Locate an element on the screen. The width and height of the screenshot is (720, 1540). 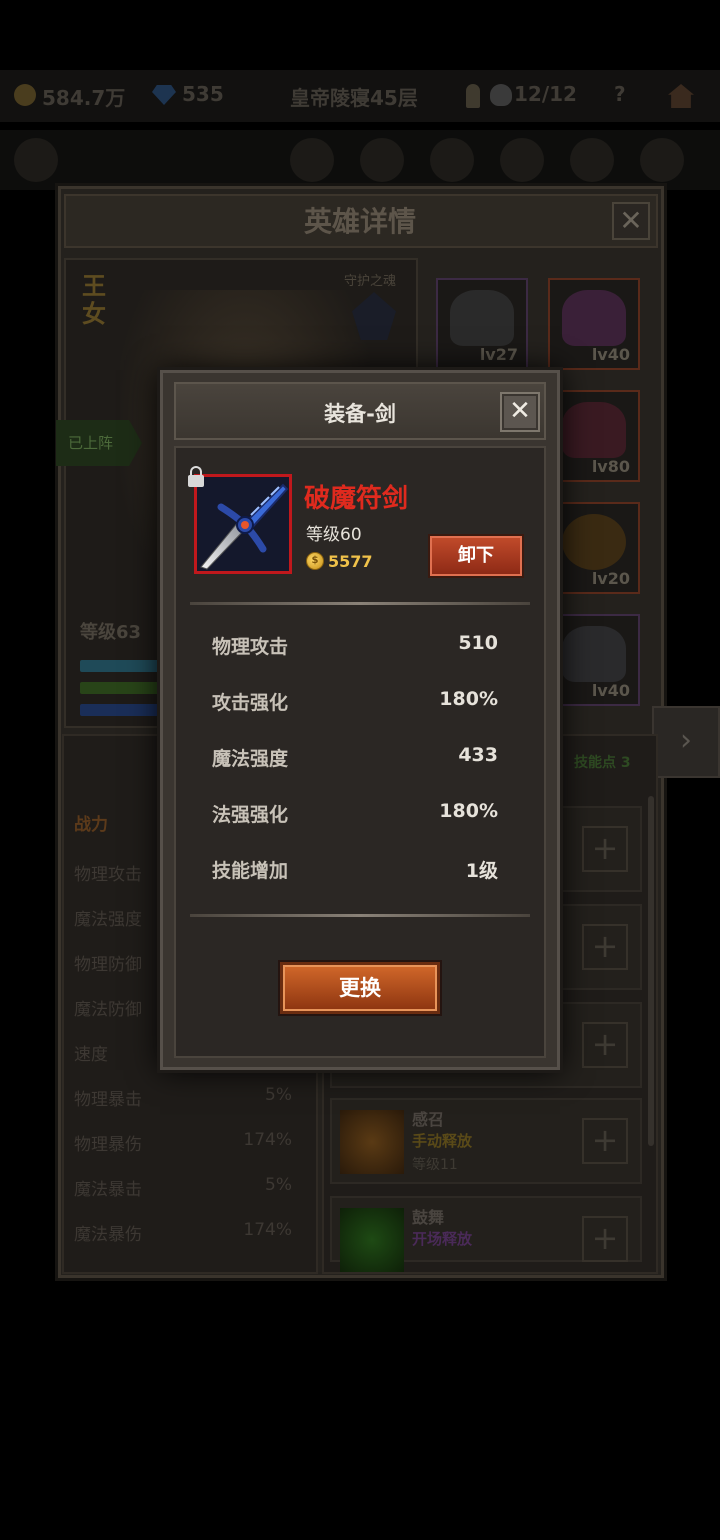
equip-level: lv20 is located at coordinates (610, 578).